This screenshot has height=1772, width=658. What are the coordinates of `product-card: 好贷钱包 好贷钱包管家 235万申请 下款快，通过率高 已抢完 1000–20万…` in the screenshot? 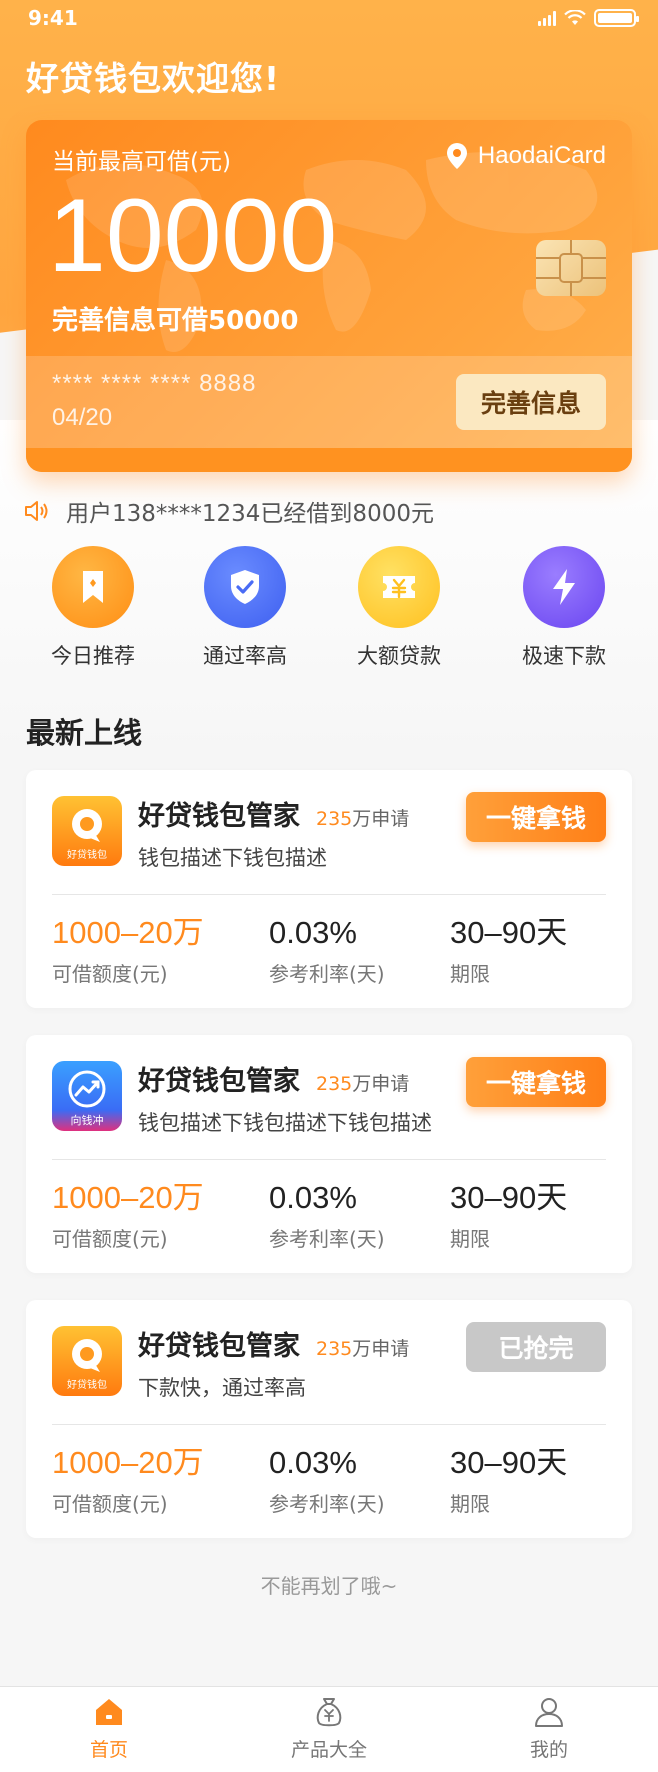 It's located at (329, 1419).